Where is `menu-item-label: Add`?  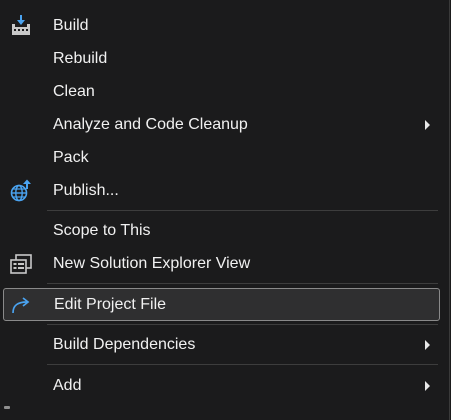
menu-item-label: Add is located at coordinates (67, 385).